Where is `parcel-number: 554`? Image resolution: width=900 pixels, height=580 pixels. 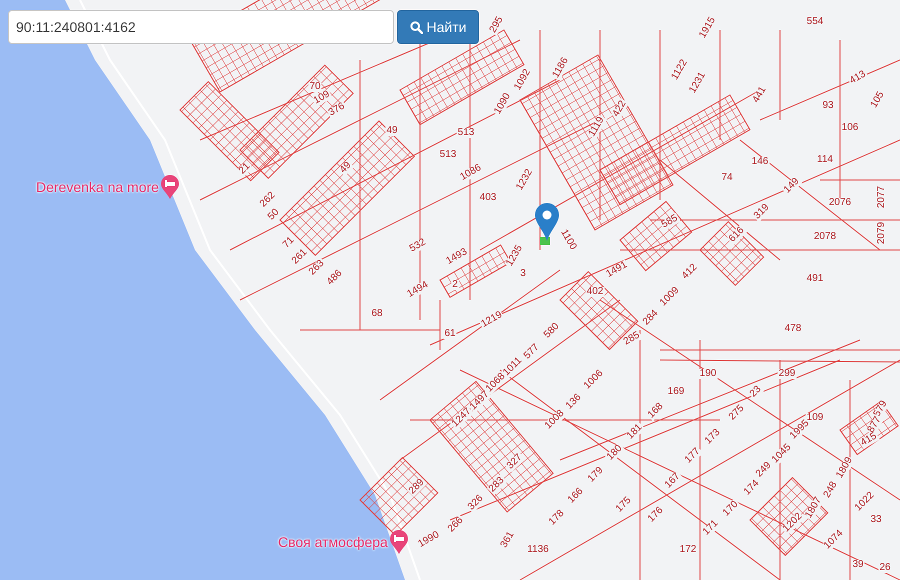
parcel-number: 554 is located at coordinates (815, 22).